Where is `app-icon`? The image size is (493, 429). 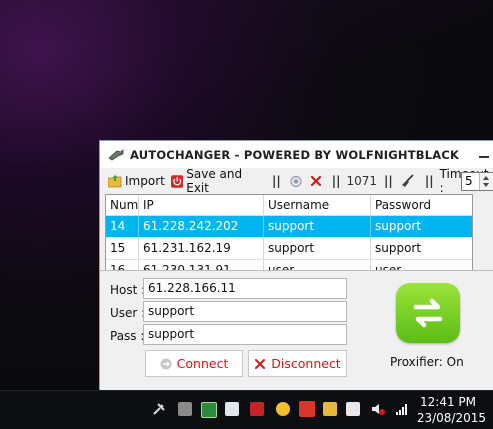 app-icon is located at coordinates (116, 154).